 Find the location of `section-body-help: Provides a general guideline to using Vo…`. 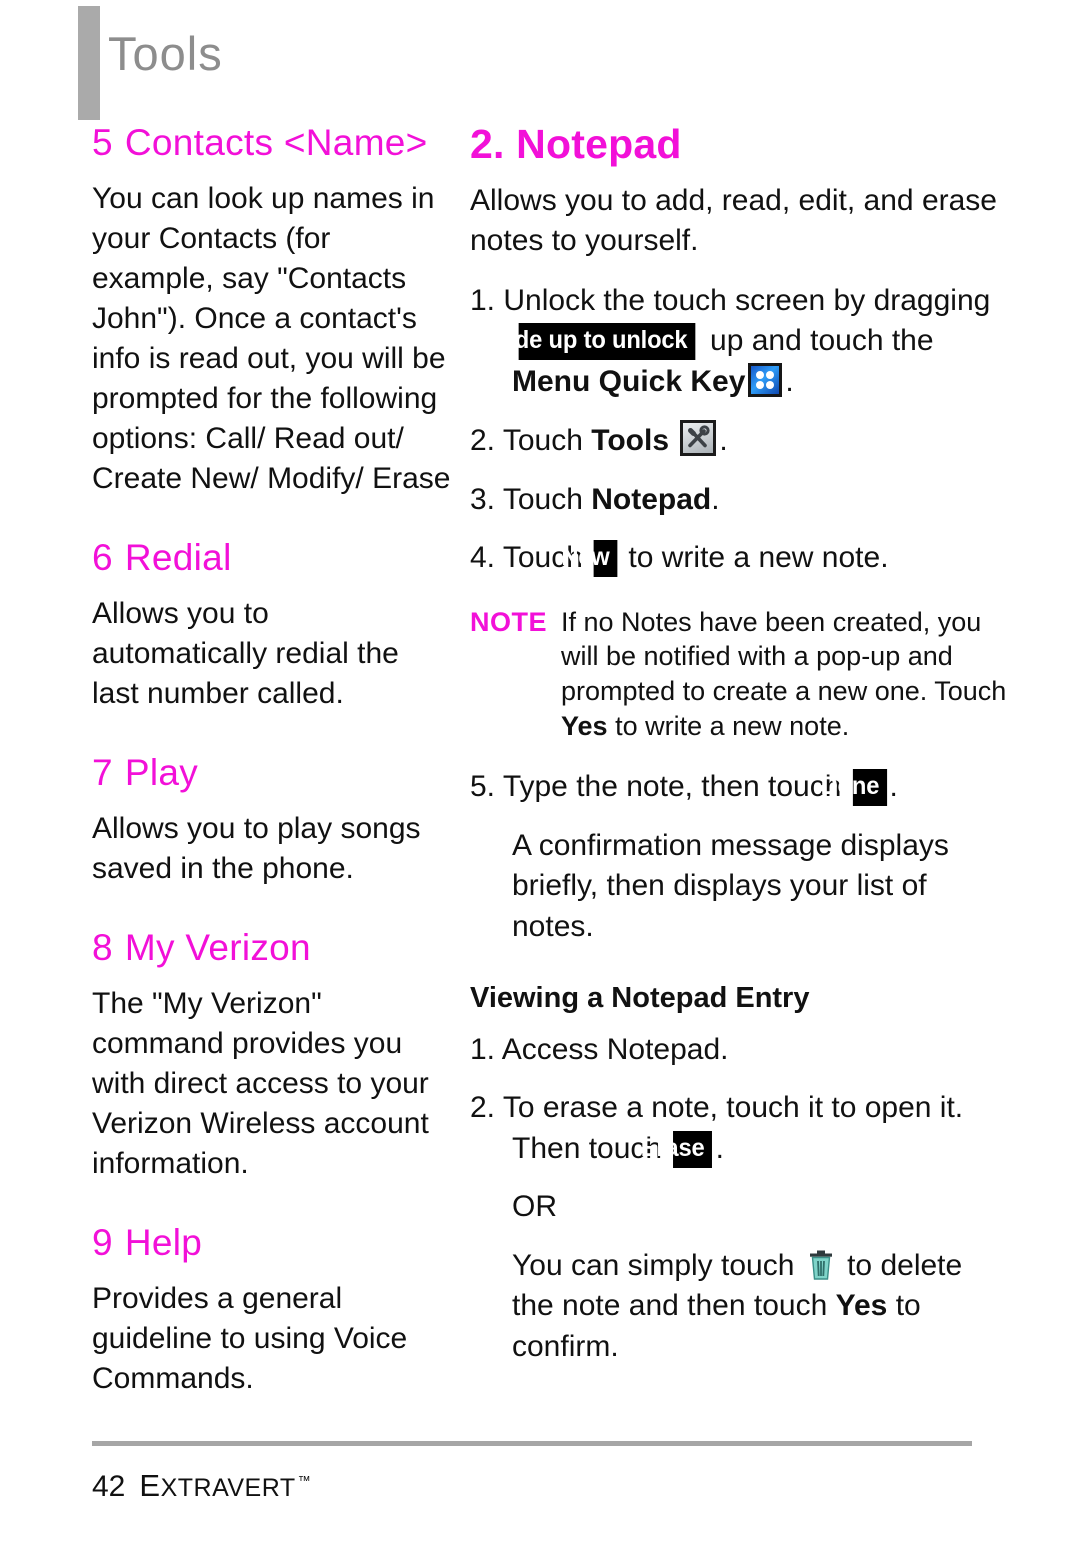

section-body-help: Provides a general guideline to using Vo… is located at coordinates (250, 1338).